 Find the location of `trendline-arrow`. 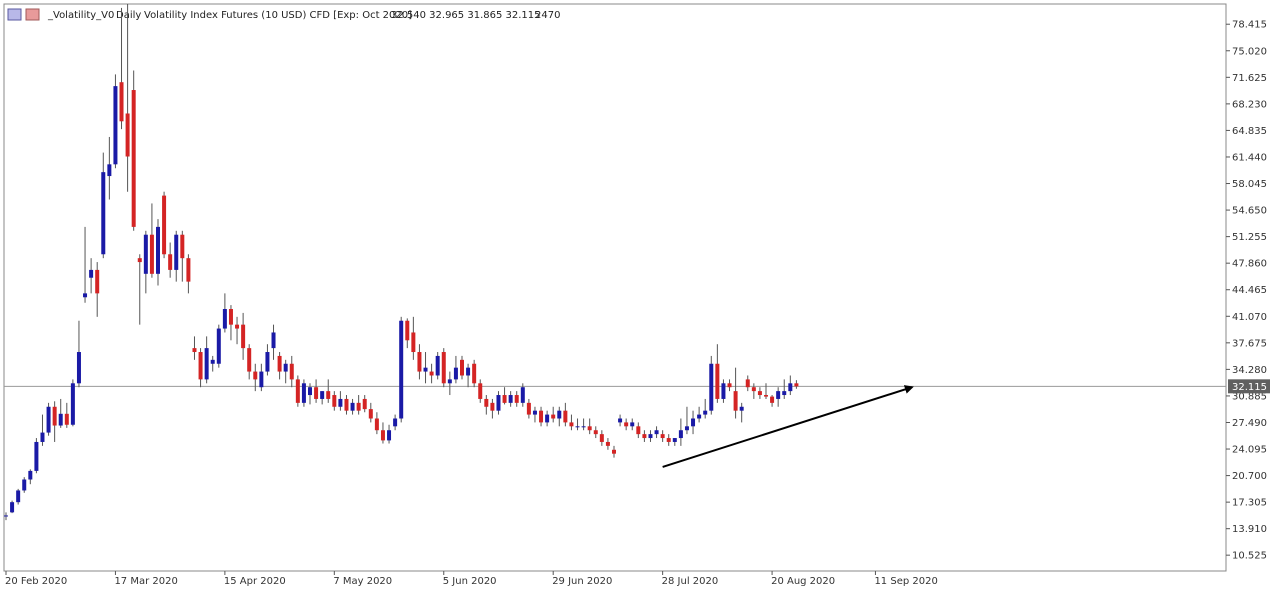

trendline-arrow is located at coordinates (788, 426).